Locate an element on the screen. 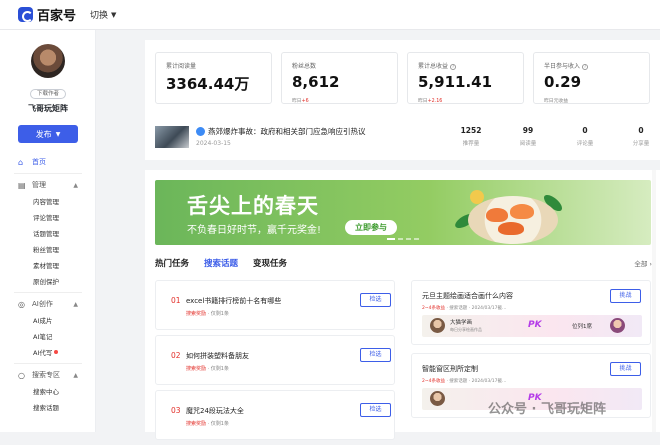  stat-label-text: 累计总收益 is located at coordinates (433, 66).